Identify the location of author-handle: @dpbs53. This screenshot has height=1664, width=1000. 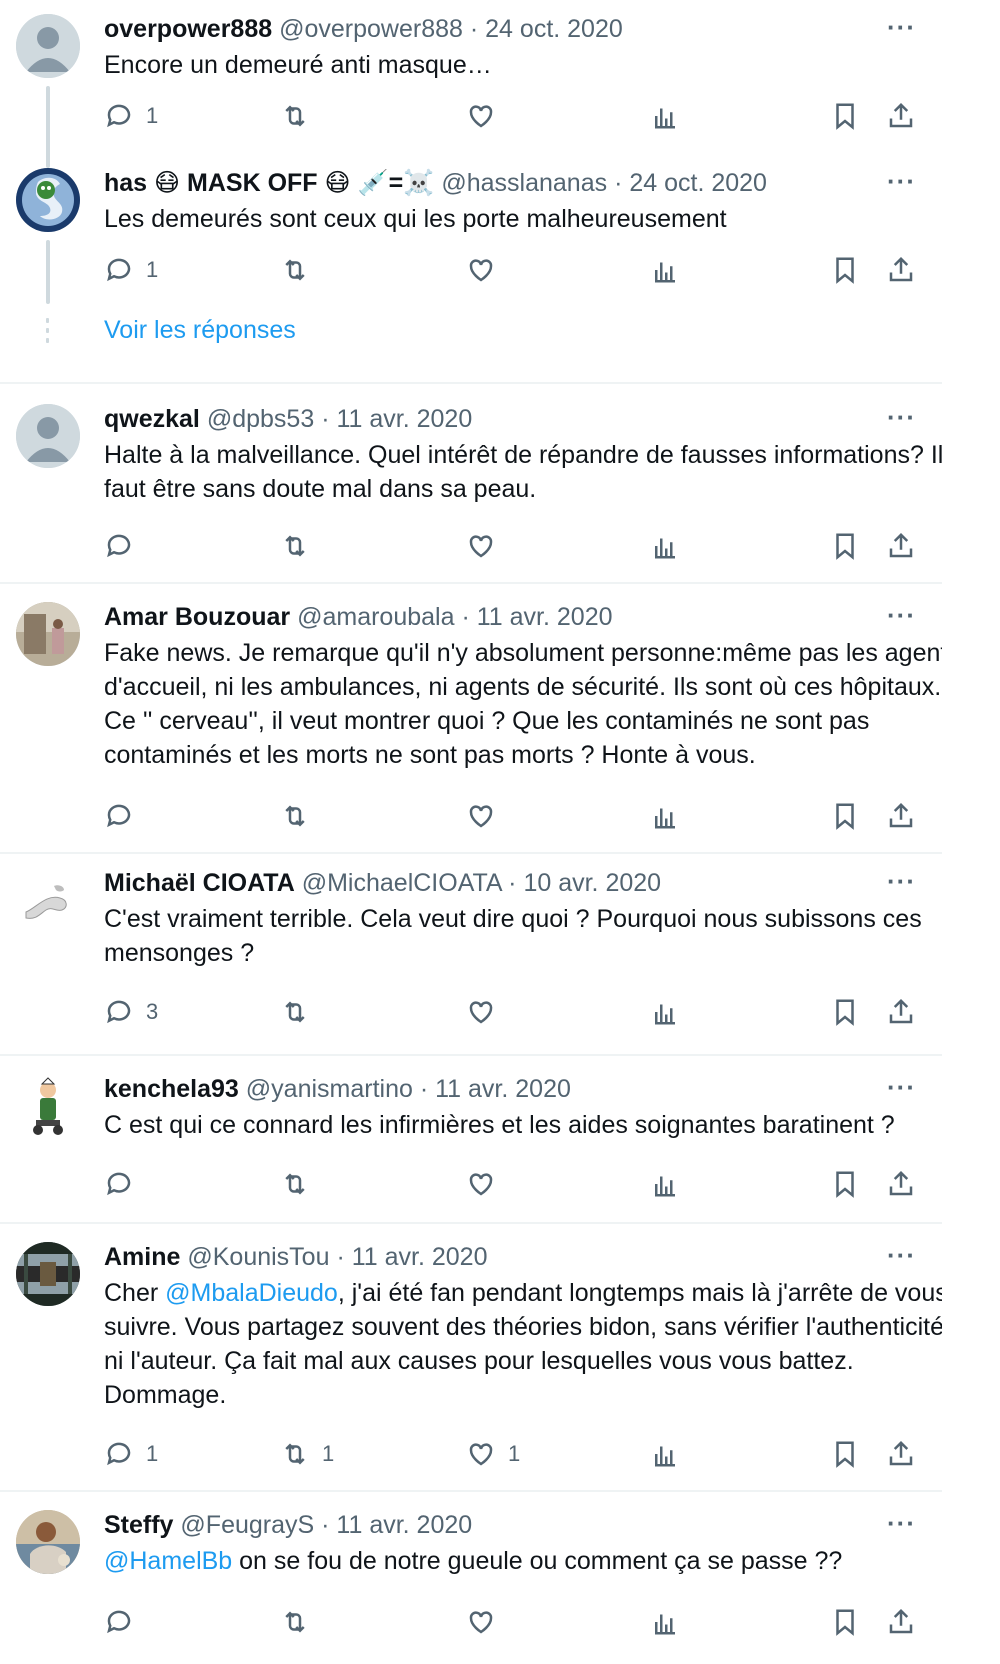
(260, 419).